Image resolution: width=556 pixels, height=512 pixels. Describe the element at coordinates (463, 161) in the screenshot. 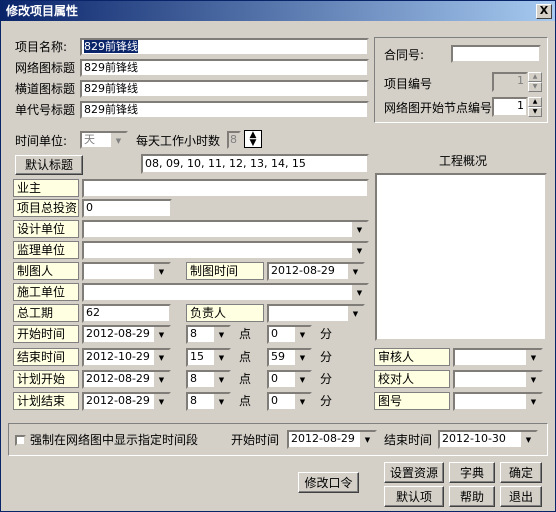

I see `overview-label: 工程概况` at that location.